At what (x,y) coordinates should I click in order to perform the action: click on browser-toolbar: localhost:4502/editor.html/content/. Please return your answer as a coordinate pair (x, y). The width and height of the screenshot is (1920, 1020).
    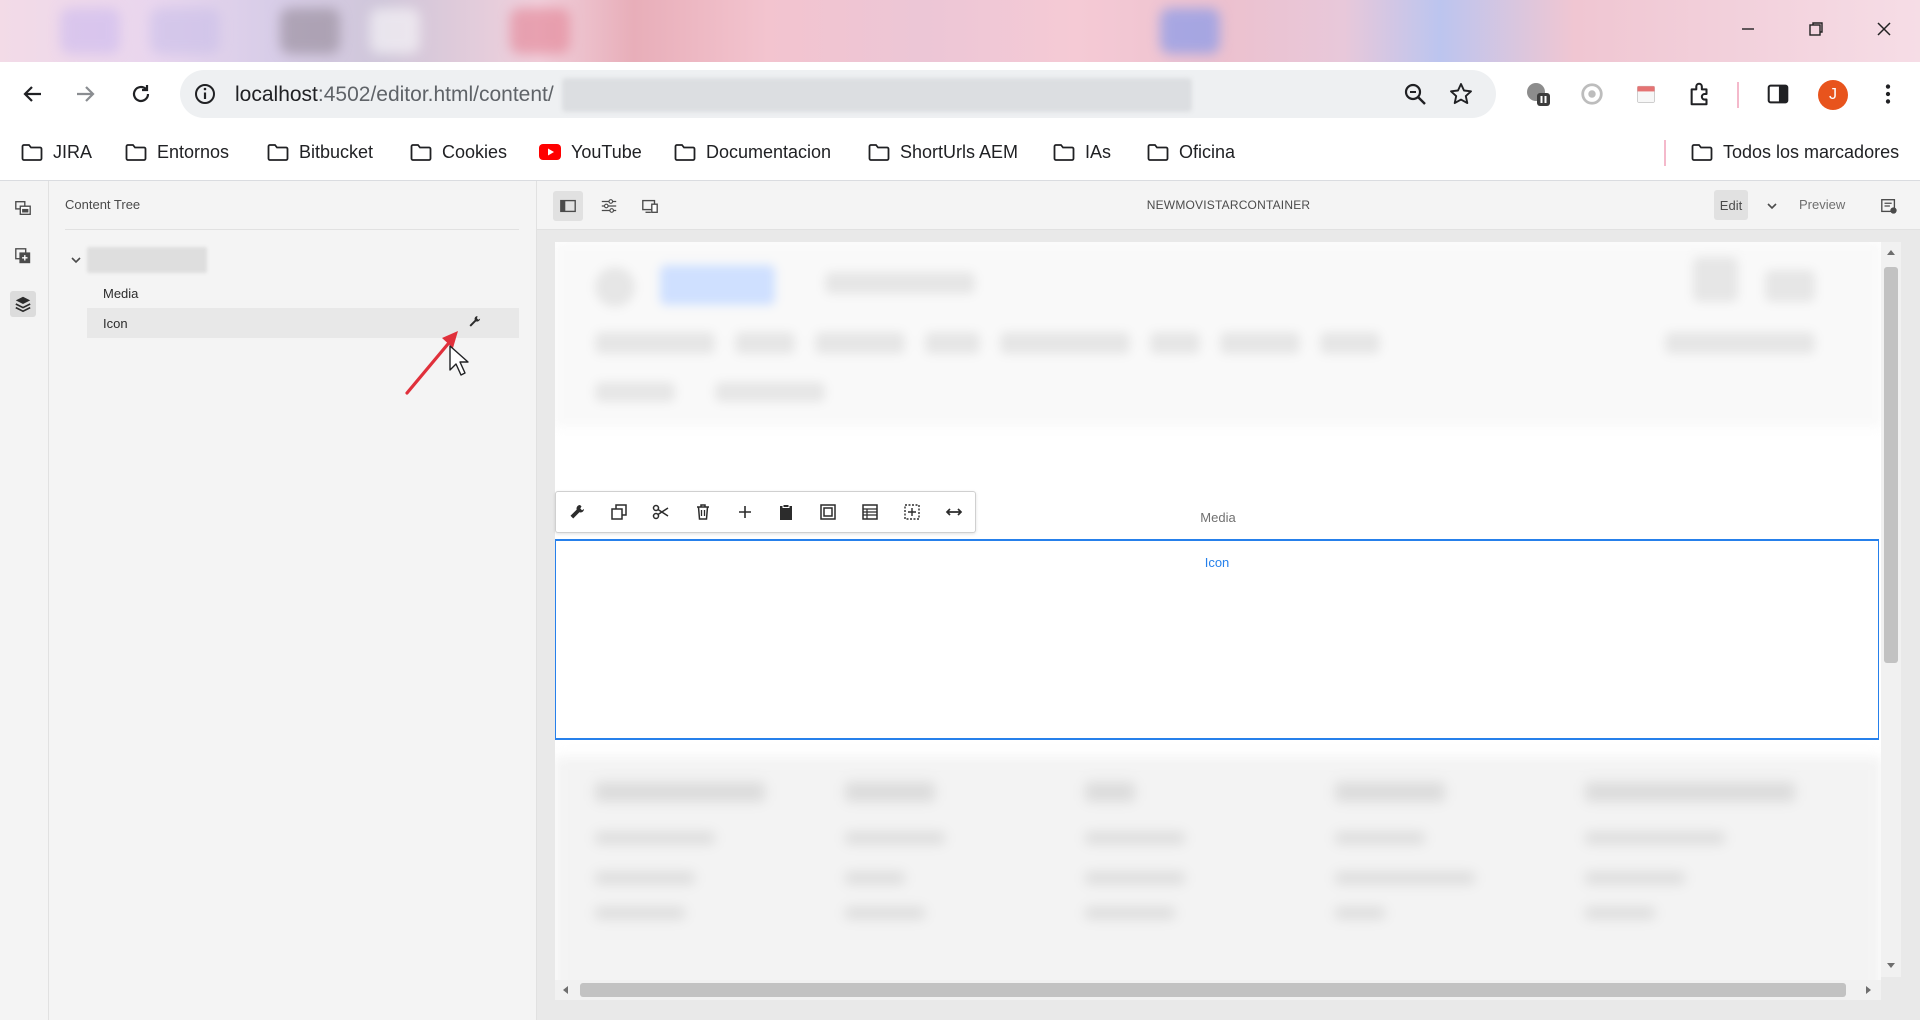
    Looking at the image, I should click on (960, 94).